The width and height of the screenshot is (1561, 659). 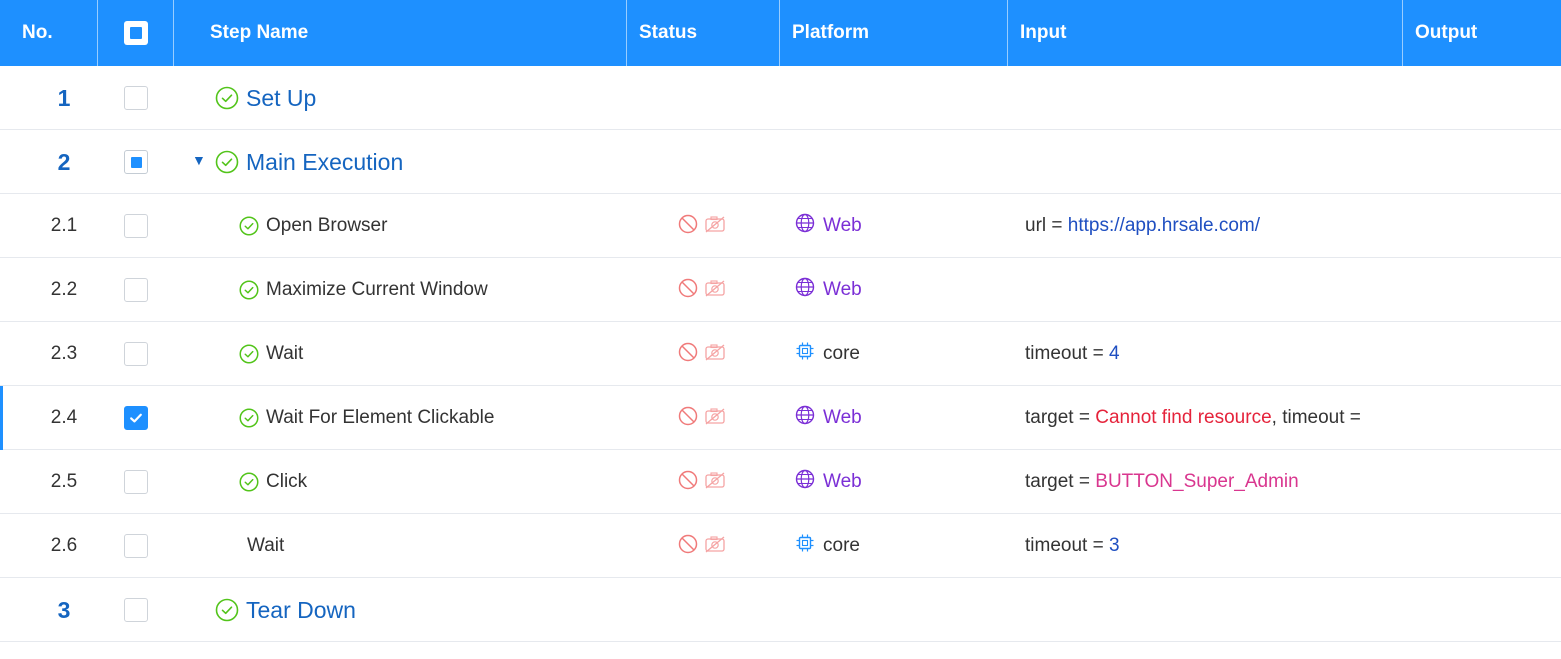 I want to click on caret-down-icon: ▼, so click(x=199, y=160).